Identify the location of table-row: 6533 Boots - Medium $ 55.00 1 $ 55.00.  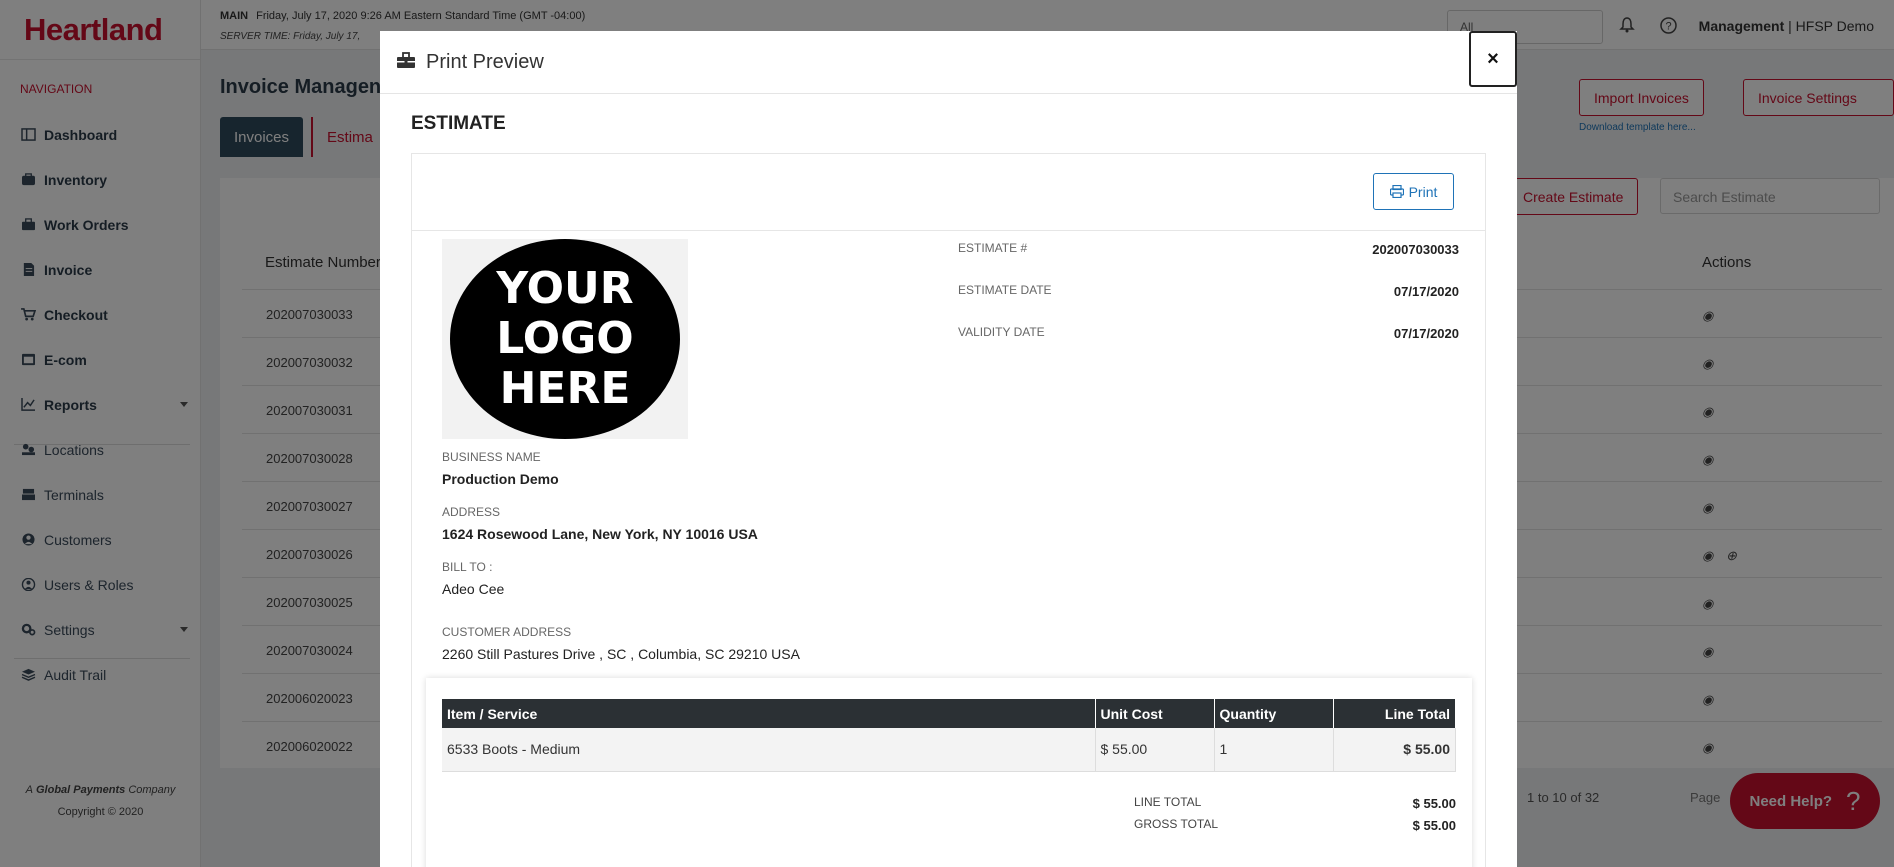
(949, 750).